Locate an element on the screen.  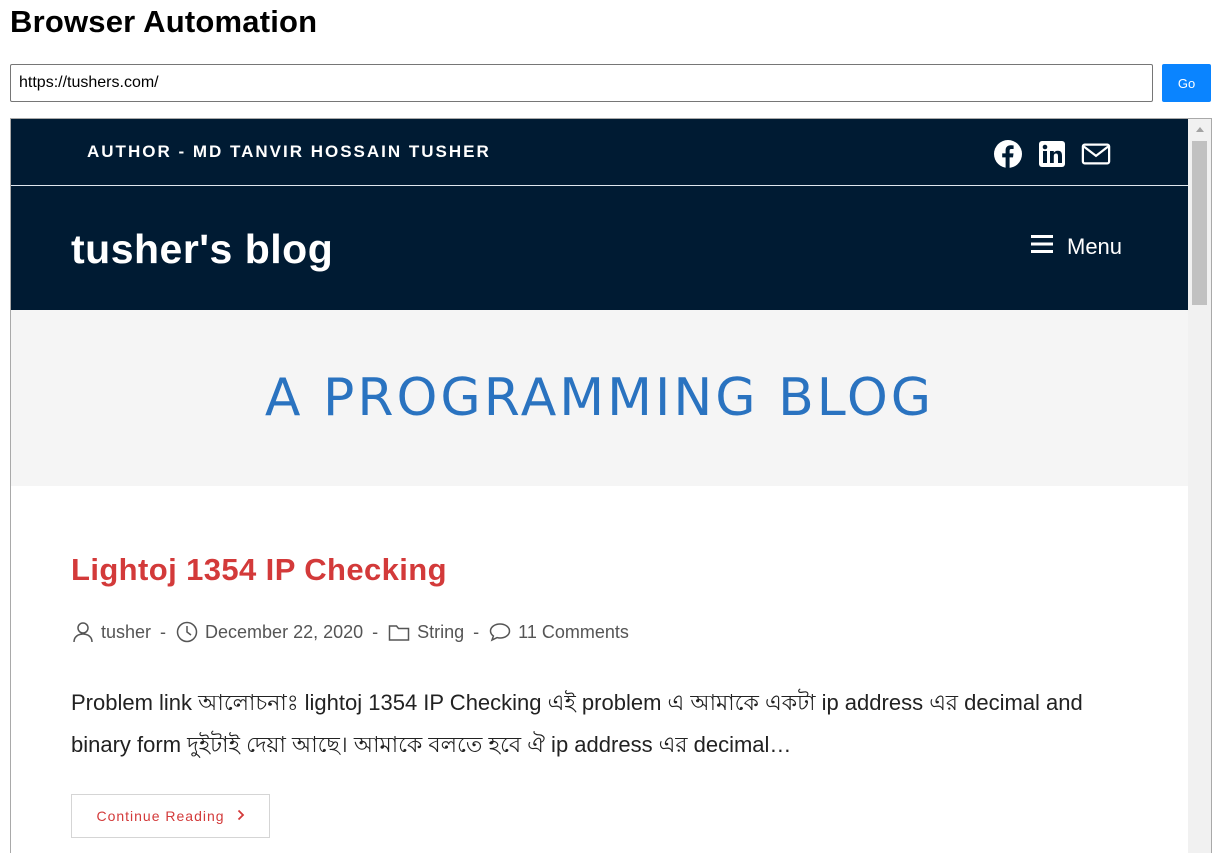
continue-reading-button: Continue Reading is located at coordinates (170, 816).